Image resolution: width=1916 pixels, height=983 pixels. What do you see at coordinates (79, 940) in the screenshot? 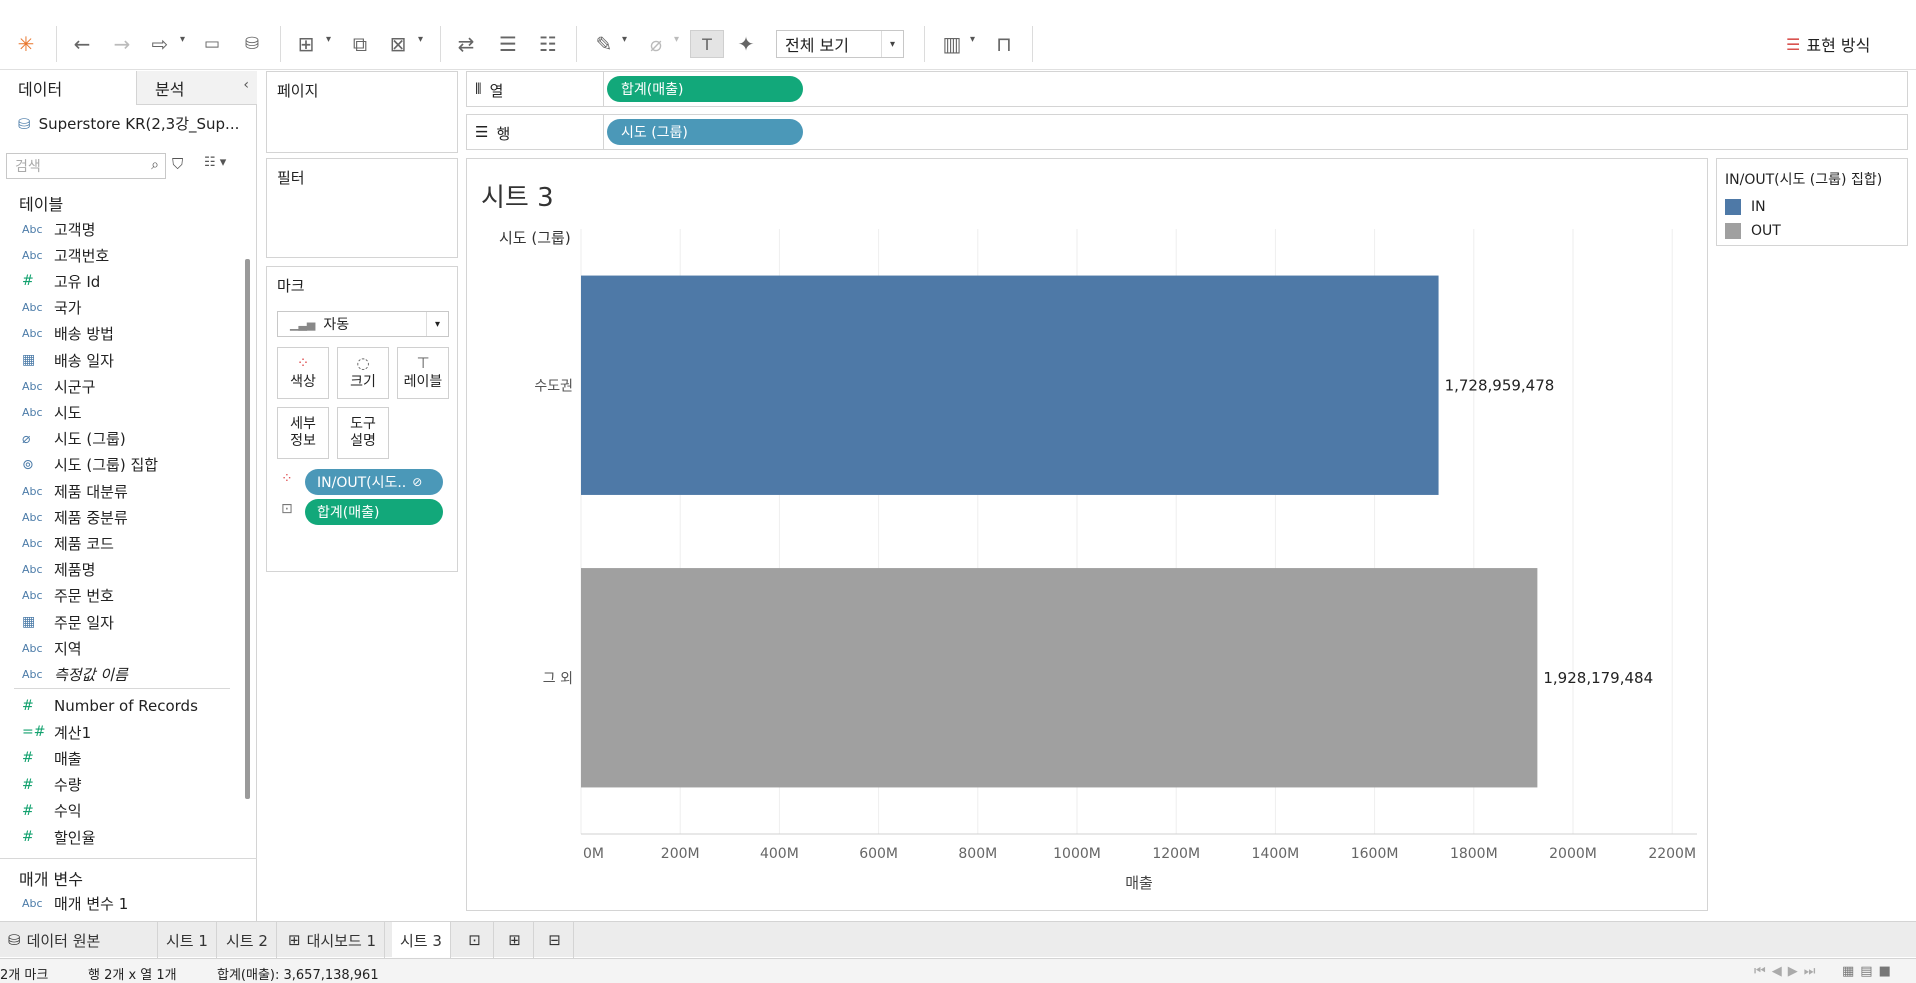
I see `tab-datasource: ⛁ 데이터 원본` at bounding box center [79, 940].